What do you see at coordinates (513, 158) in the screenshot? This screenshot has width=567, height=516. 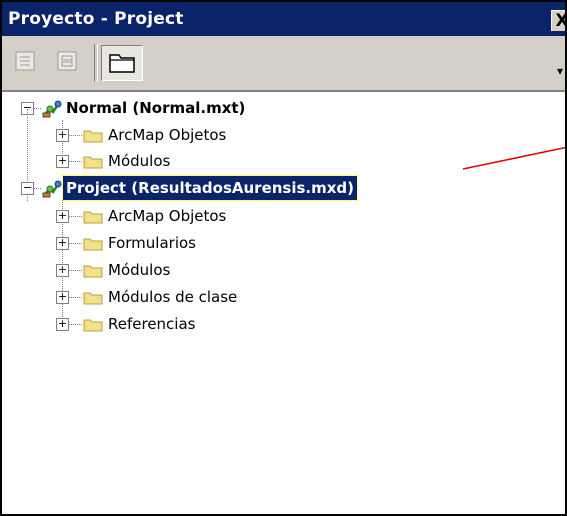 I see `annotation-arrow` at bounding box center [513, 158].